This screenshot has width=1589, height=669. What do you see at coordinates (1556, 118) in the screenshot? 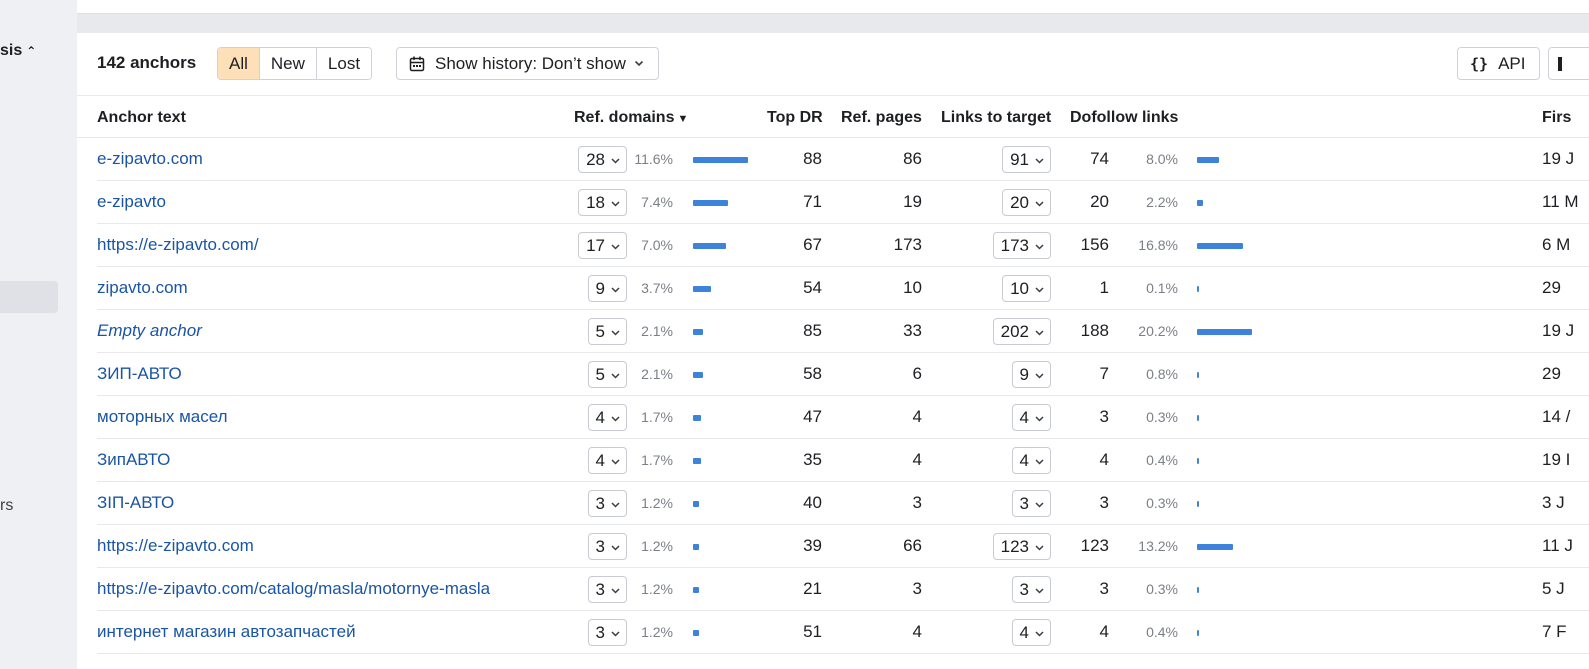
I see `col-first-seen: Firs` at bounding box center [1556, 118].